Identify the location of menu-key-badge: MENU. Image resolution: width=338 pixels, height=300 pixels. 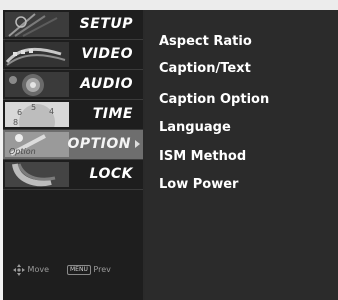
(79, 269).